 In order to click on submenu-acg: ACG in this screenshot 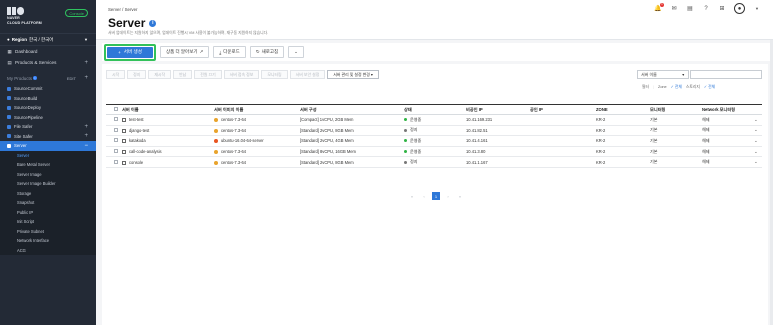, I will do `click(48, 251)`.